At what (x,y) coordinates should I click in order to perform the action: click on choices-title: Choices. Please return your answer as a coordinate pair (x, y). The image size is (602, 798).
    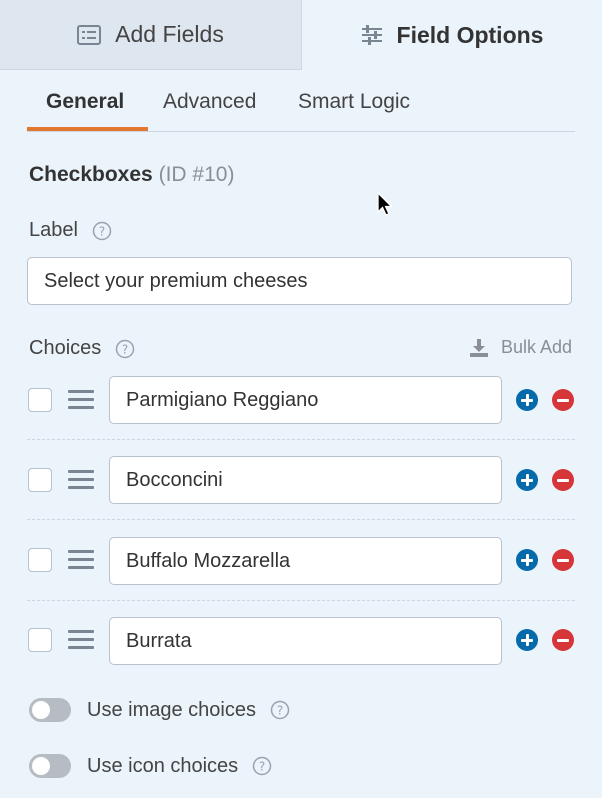
    Looking at the image, I should click on (65, 348).